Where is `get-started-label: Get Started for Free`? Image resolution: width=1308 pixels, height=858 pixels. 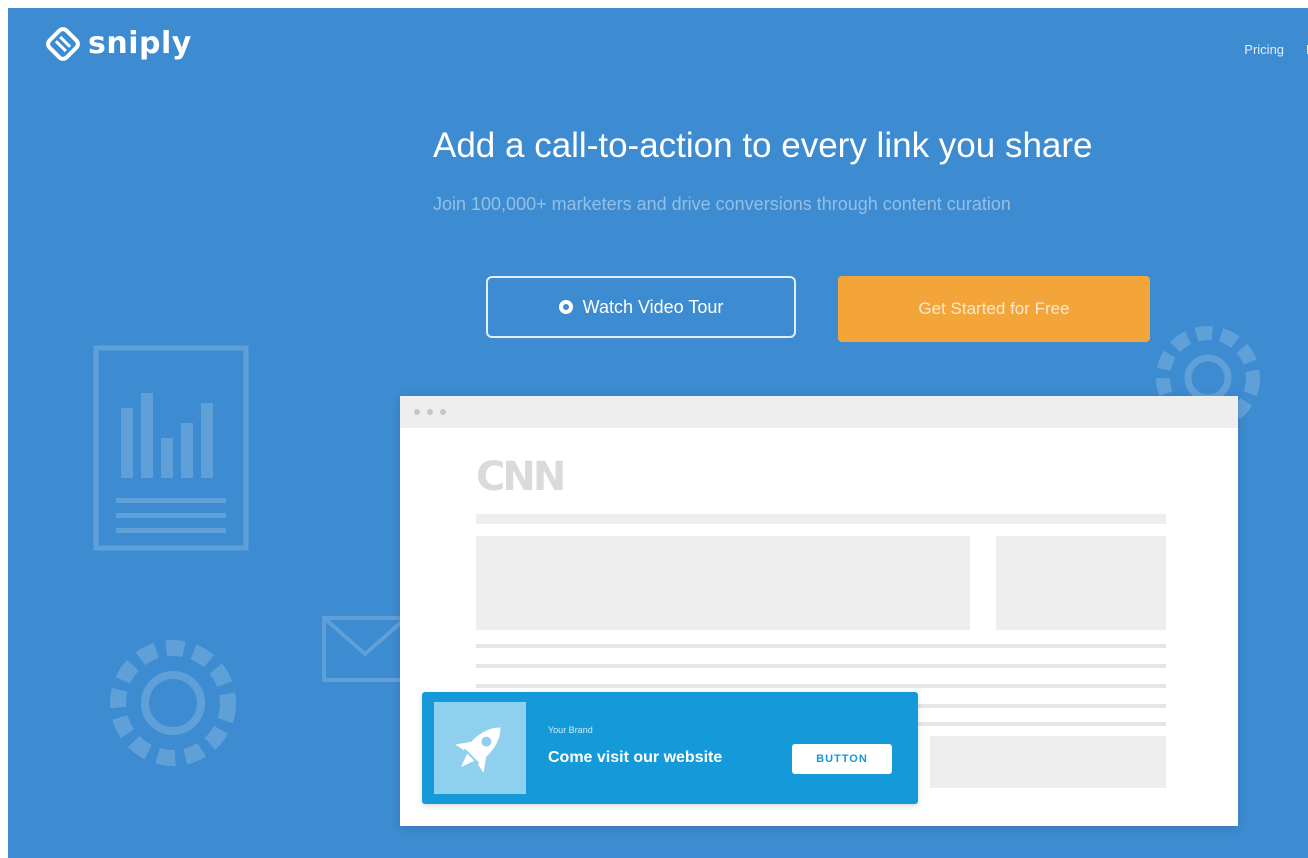 get-started-label: Get Started for Free is located at coordinates (994, 308).